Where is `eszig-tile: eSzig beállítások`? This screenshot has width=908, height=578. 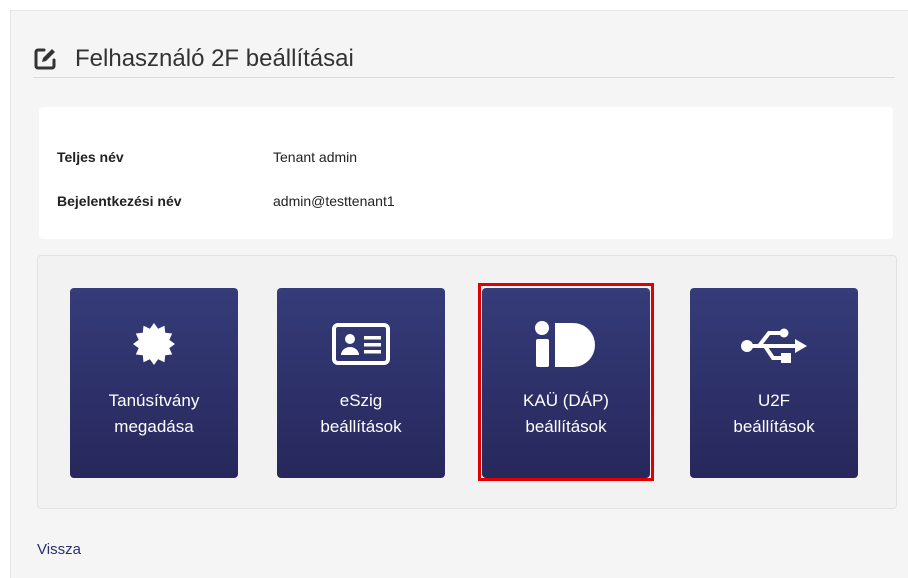 eszig-tile: eSzig beállítások is located at coordinates (361, 383).